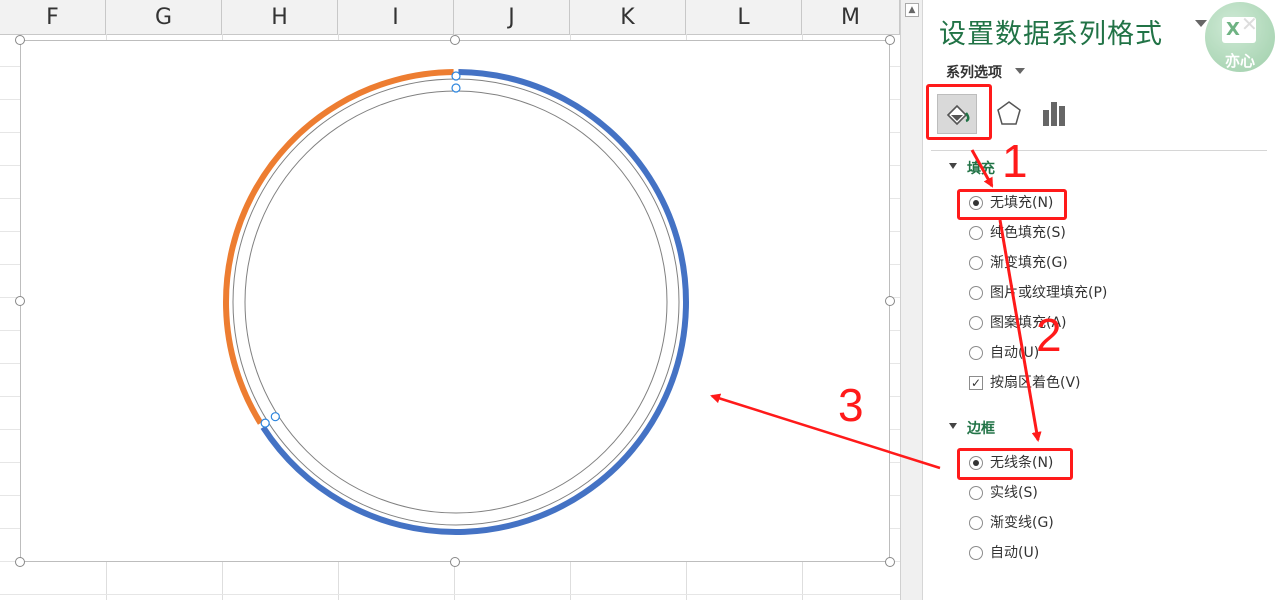 This screenshot has width=1280, height=600. I want to click on tab-effects, so click(1009, 114).